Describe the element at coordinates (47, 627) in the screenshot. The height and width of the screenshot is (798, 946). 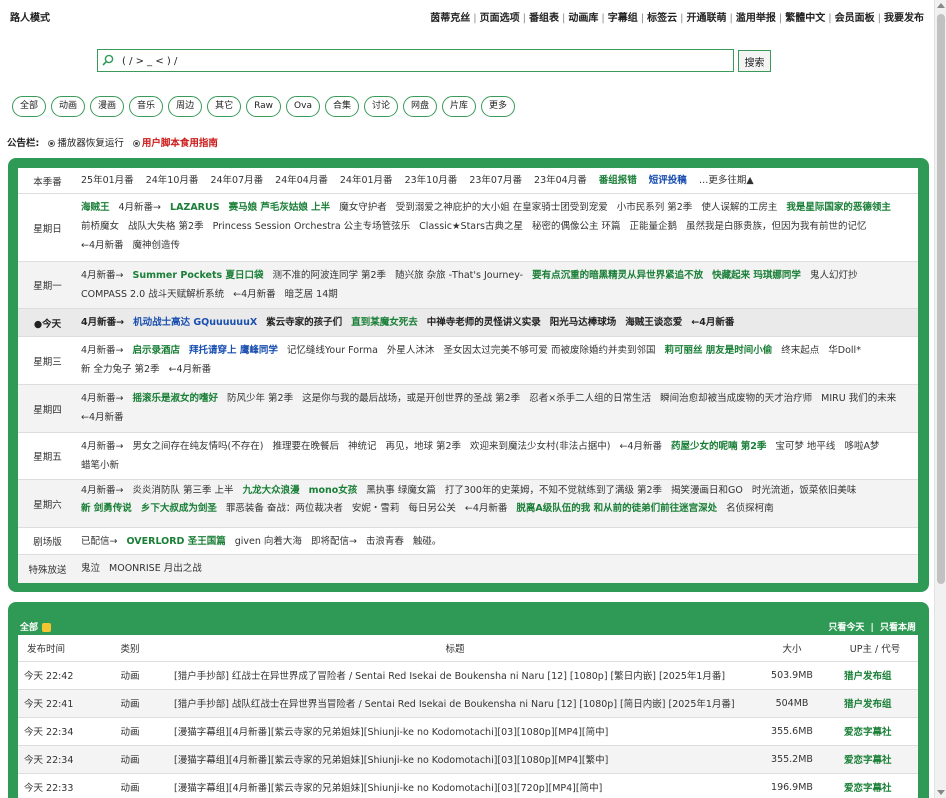
I see `rss-icon` at that location.